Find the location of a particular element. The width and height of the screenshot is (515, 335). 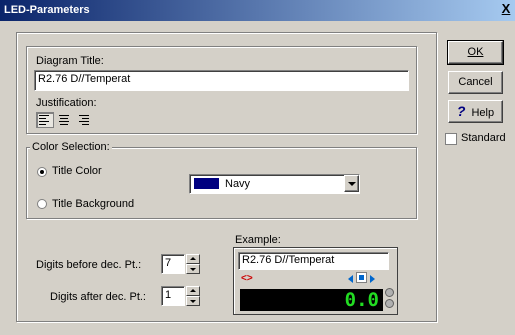

diagram-title-input: R2.76 D//Temperat is located at coordinates (221, 80).